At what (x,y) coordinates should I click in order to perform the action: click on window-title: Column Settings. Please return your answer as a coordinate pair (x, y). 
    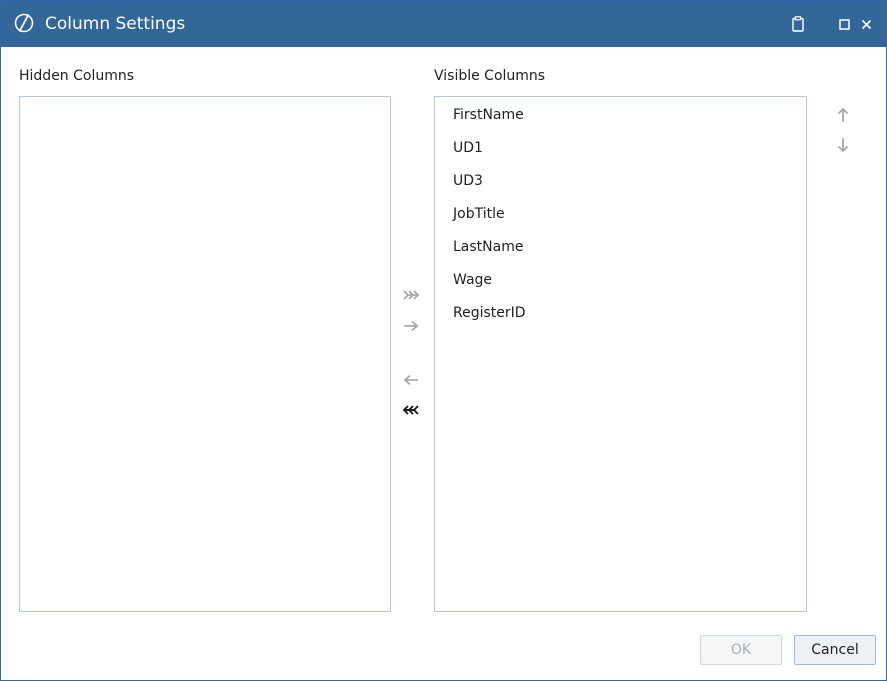
    Looking at the image, I should click on (115, 24).